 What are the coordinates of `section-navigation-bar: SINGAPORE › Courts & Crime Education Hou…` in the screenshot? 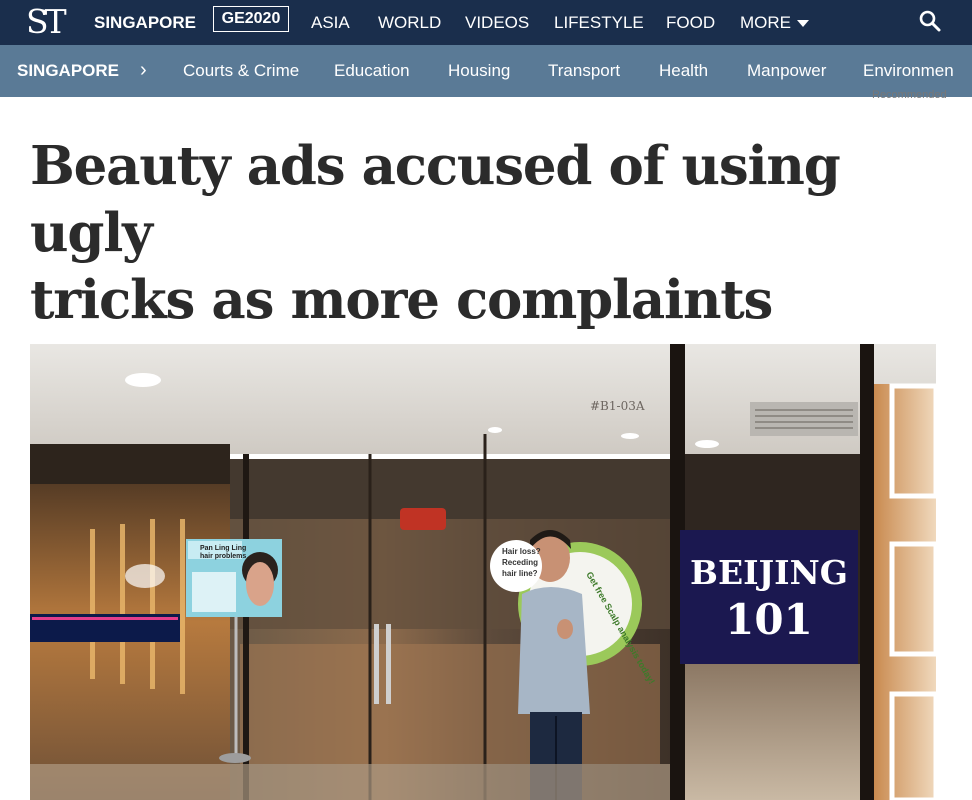 It's located at (486, 71).